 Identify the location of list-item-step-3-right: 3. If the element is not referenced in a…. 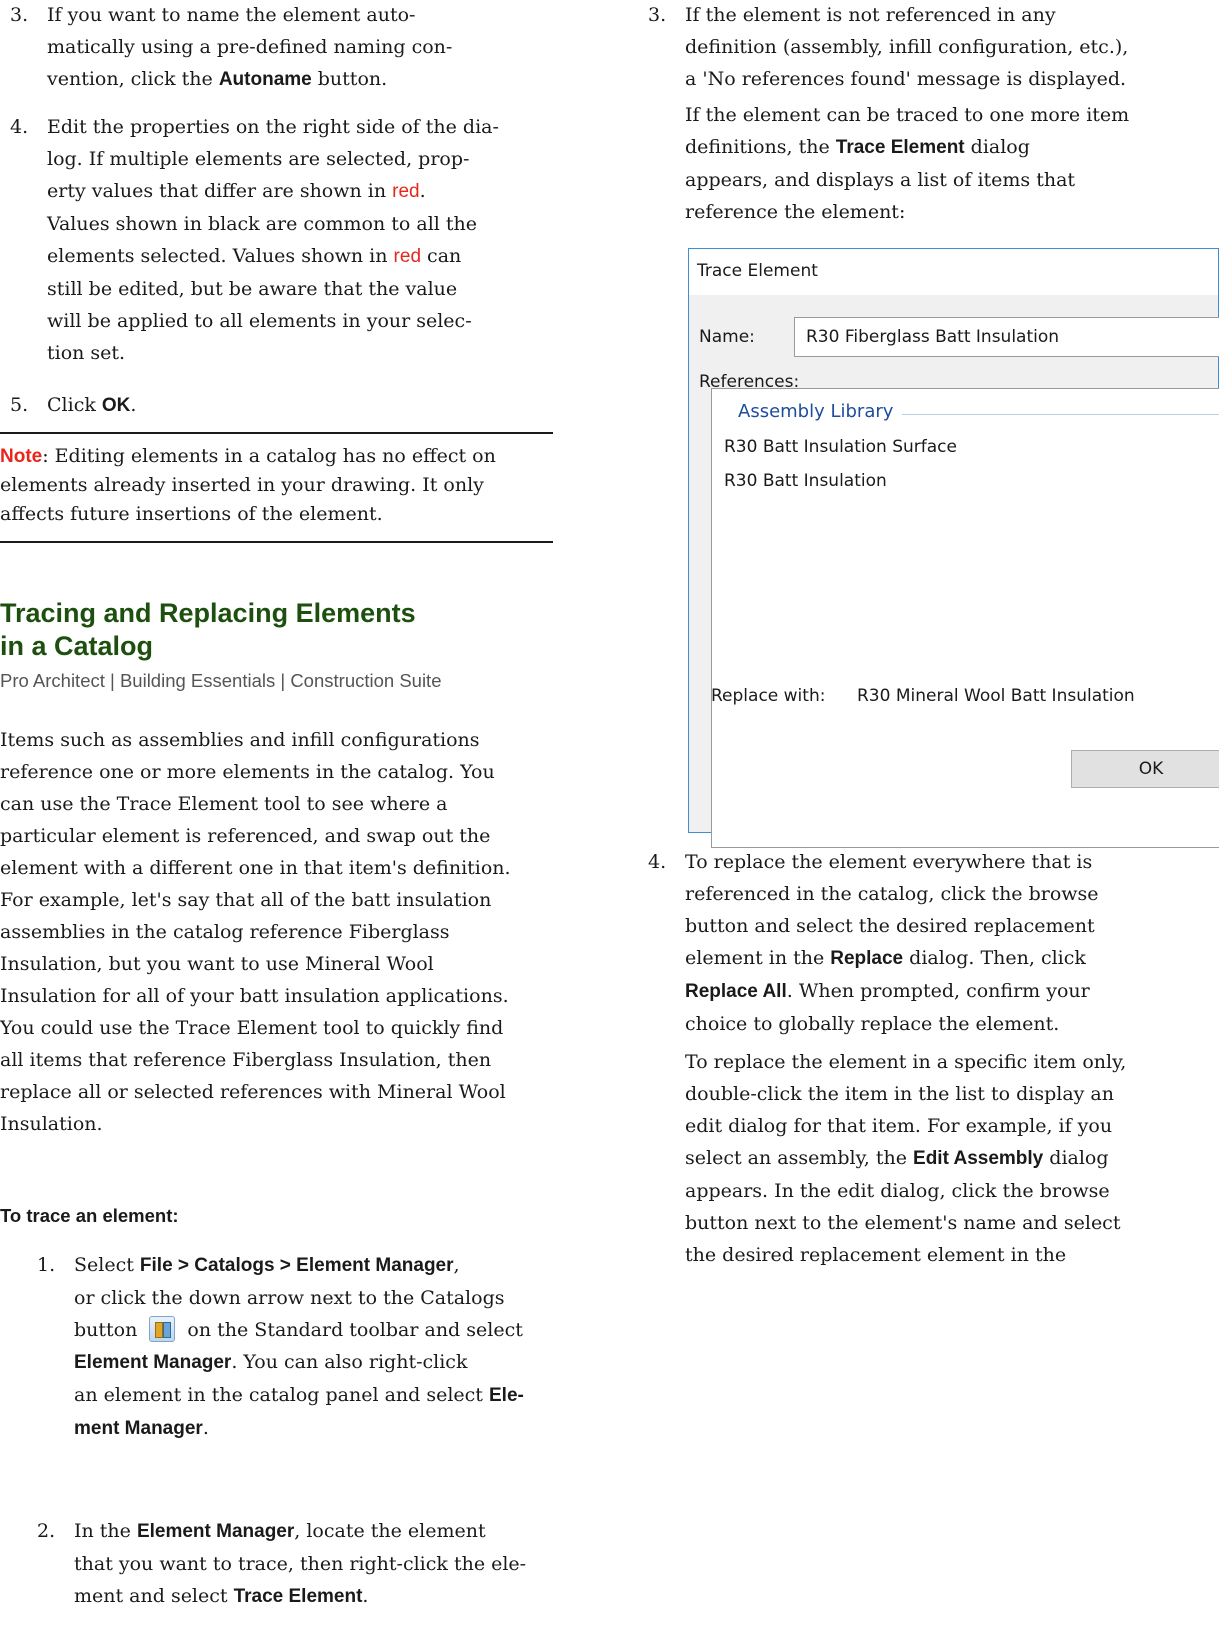
(933, 114).